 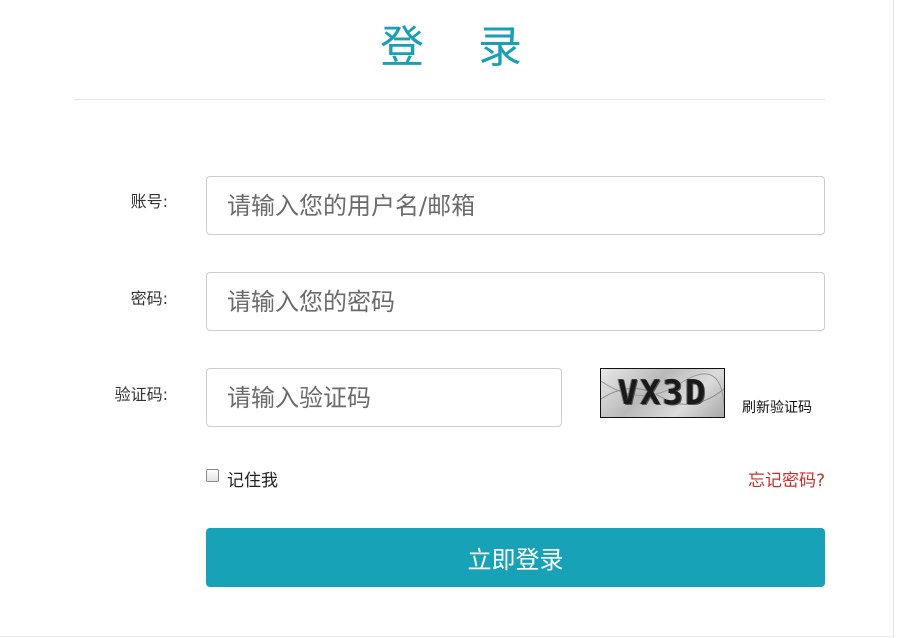 What do you see at coordinates (446, 636) in the screenshot?
I see `bottom-border` at bounding box center [446, 636].